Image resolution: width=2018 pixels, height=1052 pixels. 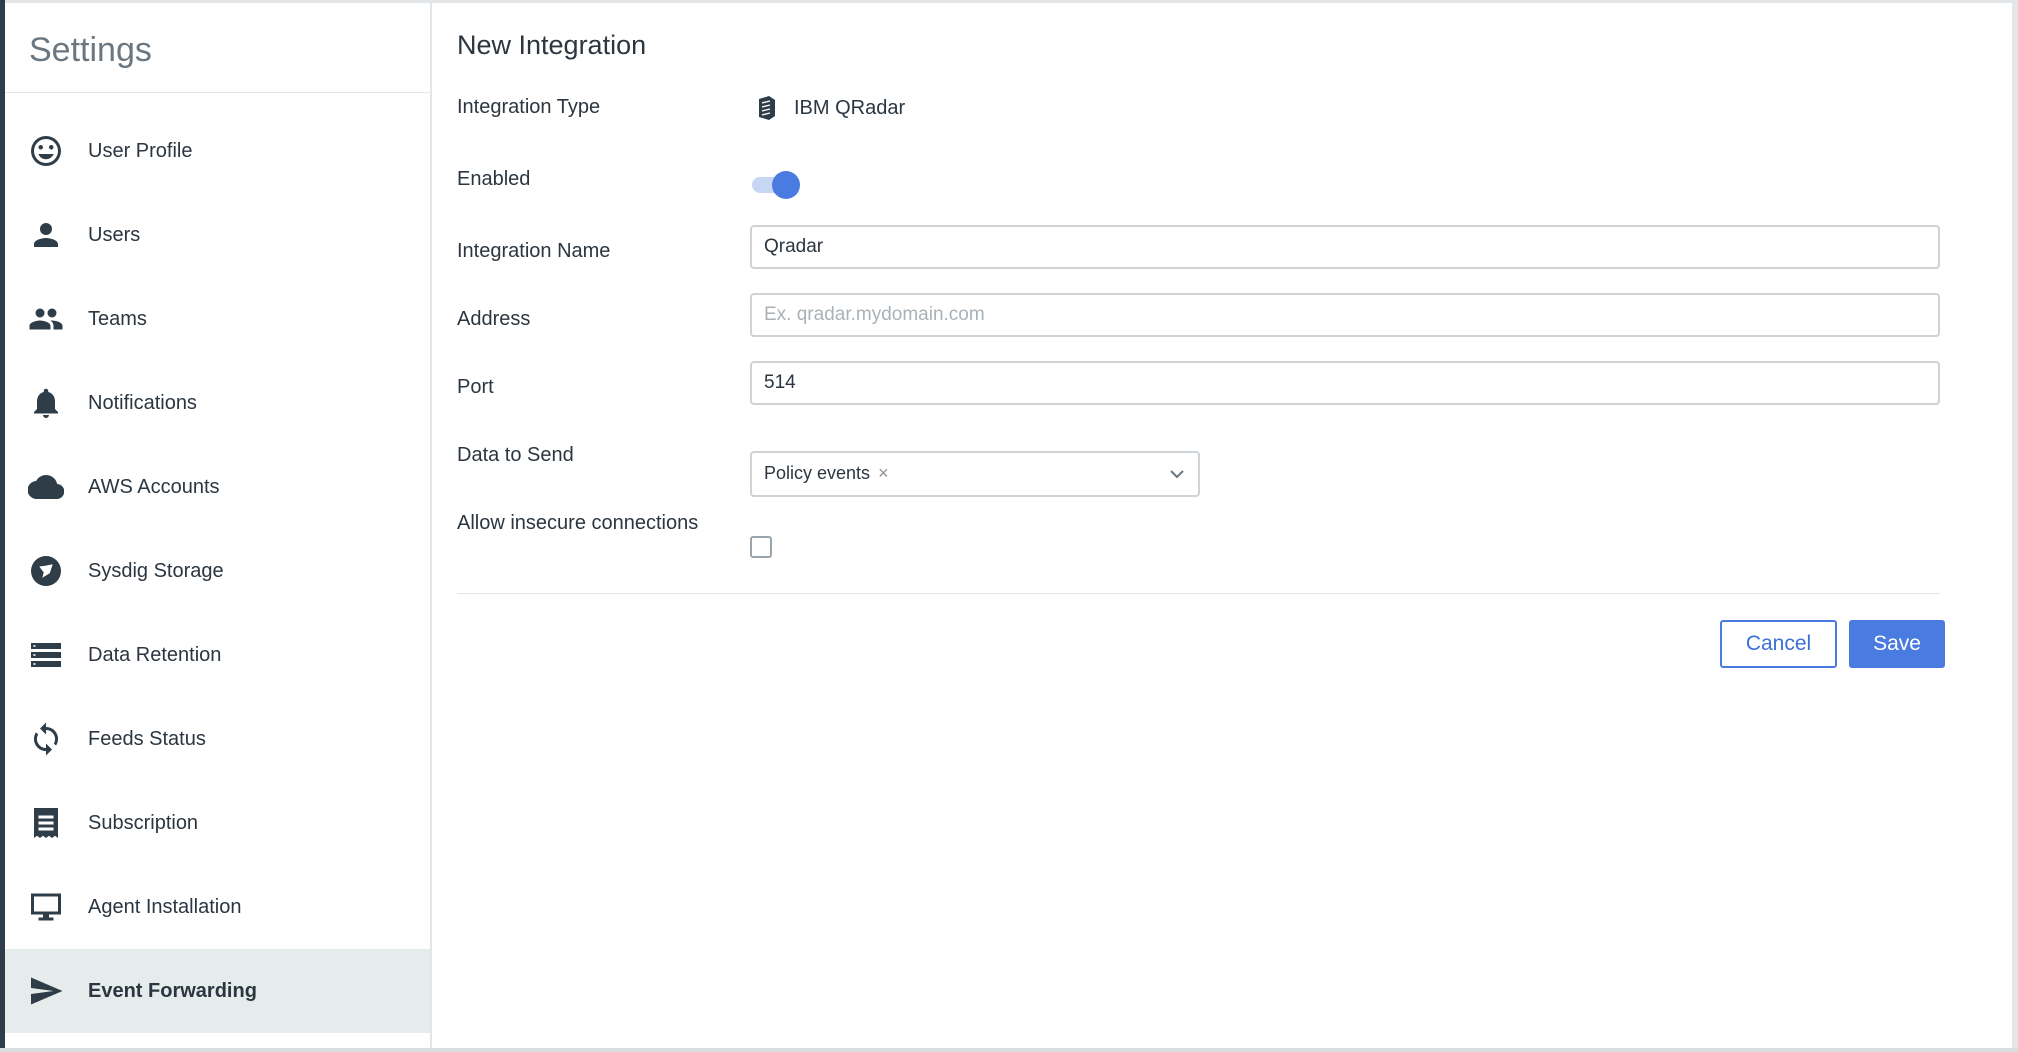 What do you see at coordinates (1177, 474) in the screenshot?
I see `chevron-down-icon` at bounding box center [1177, 474].